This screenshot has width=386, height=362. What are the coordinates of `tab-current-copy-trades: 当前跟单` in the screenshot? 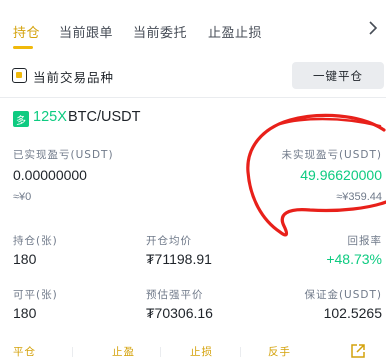 It's located at (86, 31).